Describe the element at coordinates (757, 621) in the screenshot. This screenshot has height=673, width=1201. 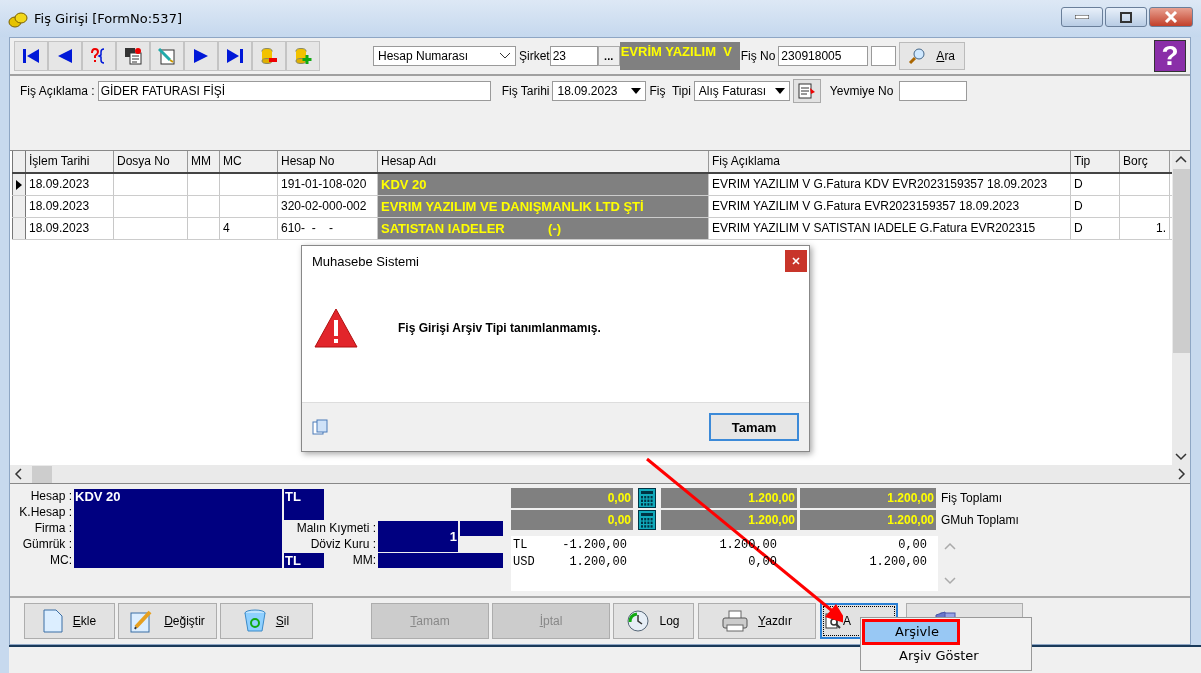
I see `print-button: Yazdır` at that location.